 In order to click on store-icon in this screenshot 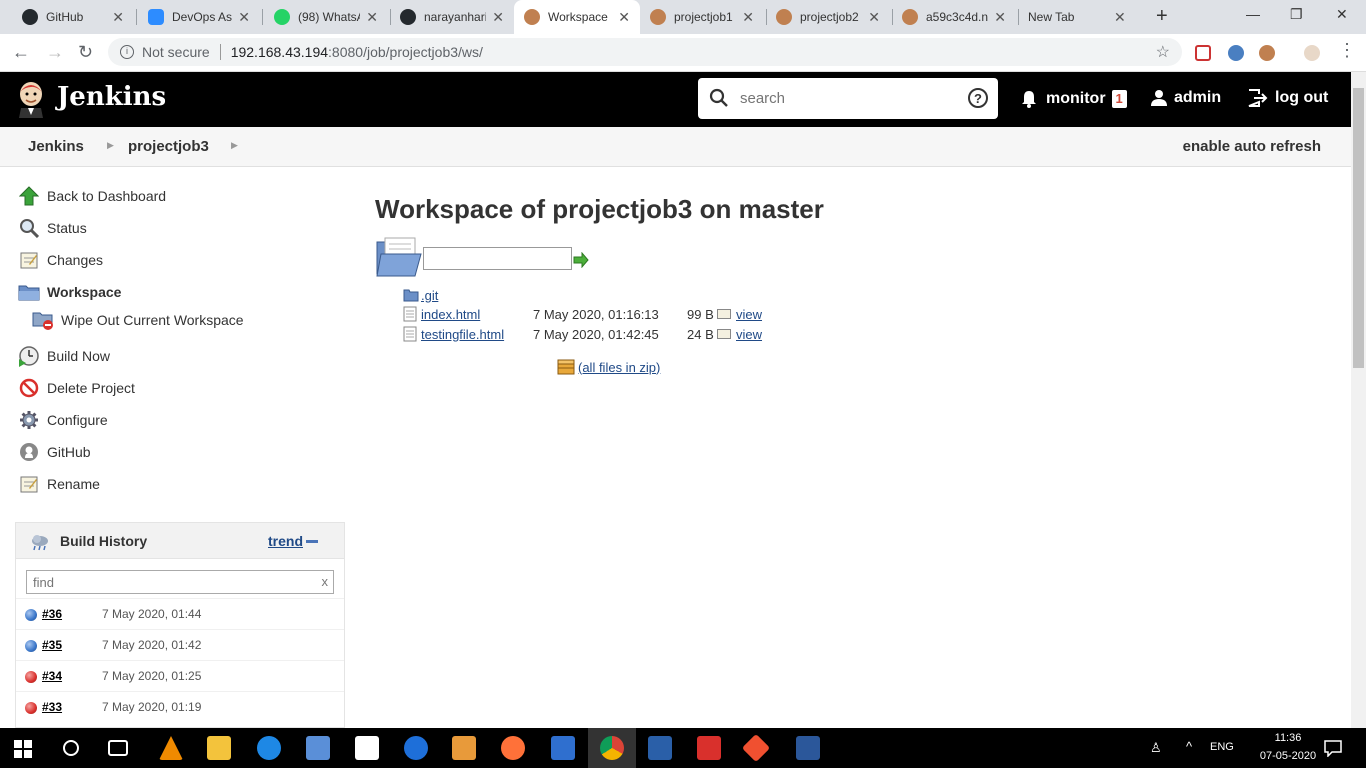, I will do `click(367, 748)`.